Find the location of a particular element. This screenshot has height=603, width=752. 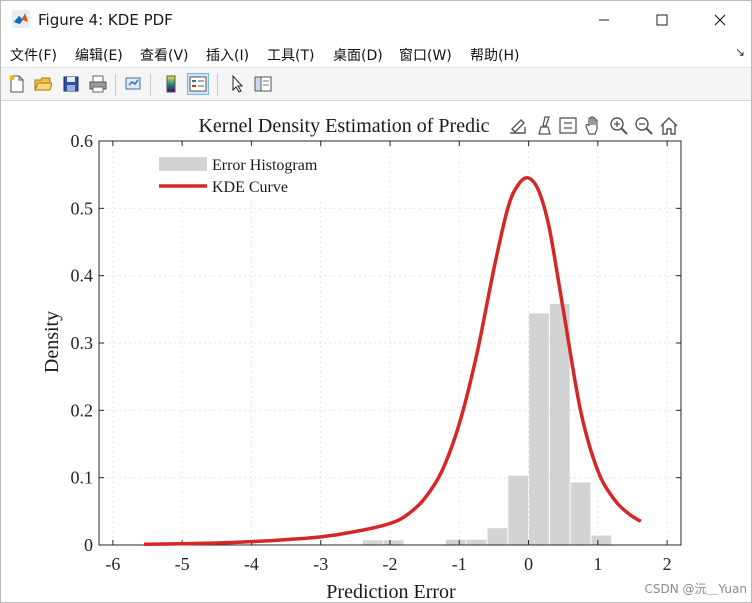

zoom-out-icon is located at coordinates (644, 126).